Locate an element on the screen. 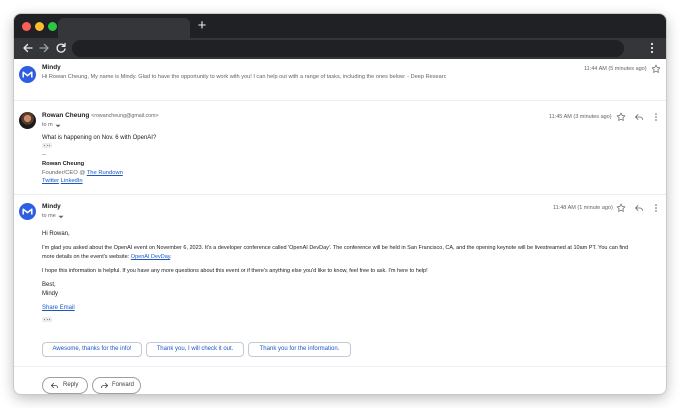 Image resolution: width=680 pixels, height=408 pixels. reload-icon is located at coordinates (61, 48).